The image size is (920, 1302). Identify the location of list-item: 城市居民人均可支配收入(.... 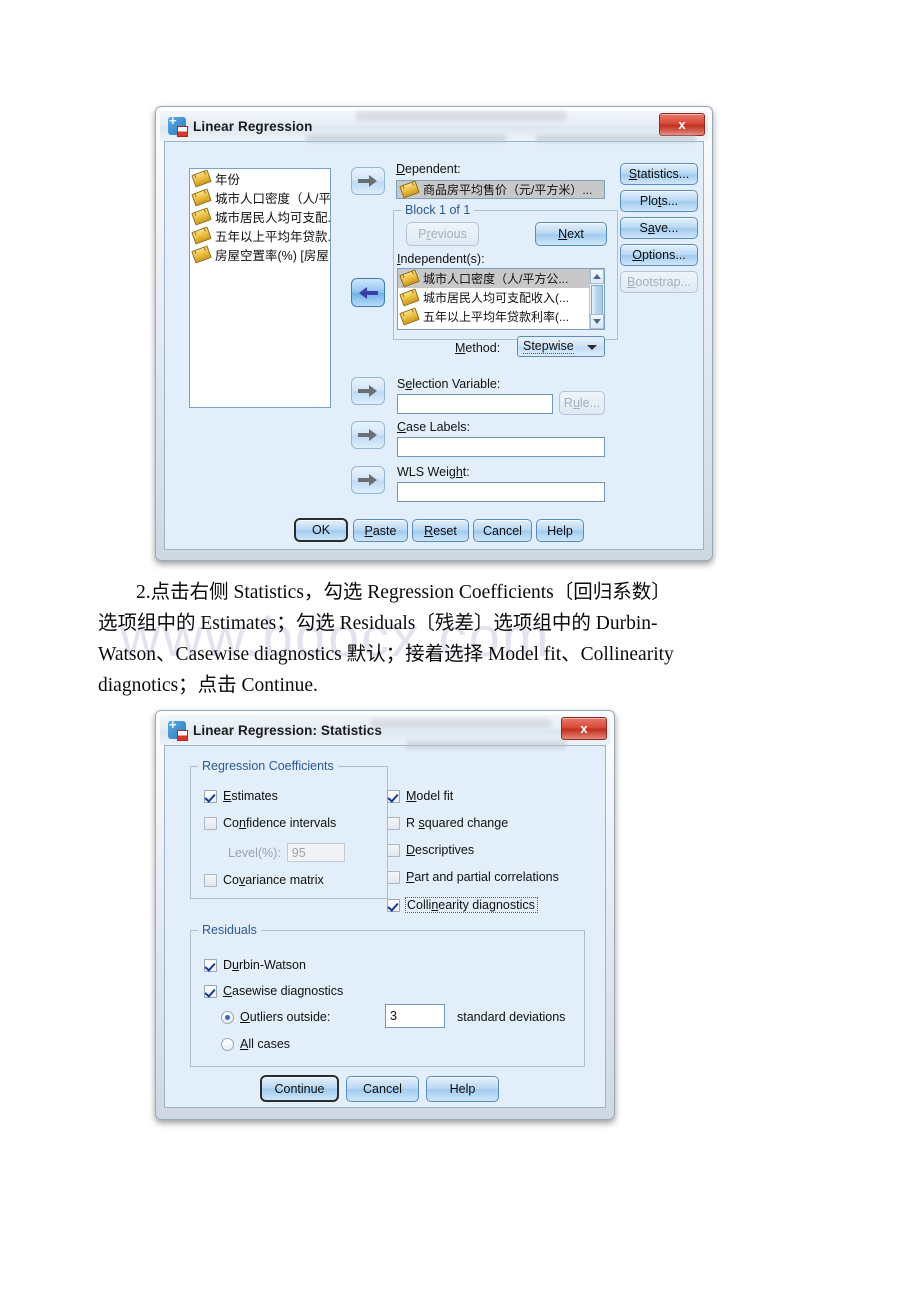
(501, 297).